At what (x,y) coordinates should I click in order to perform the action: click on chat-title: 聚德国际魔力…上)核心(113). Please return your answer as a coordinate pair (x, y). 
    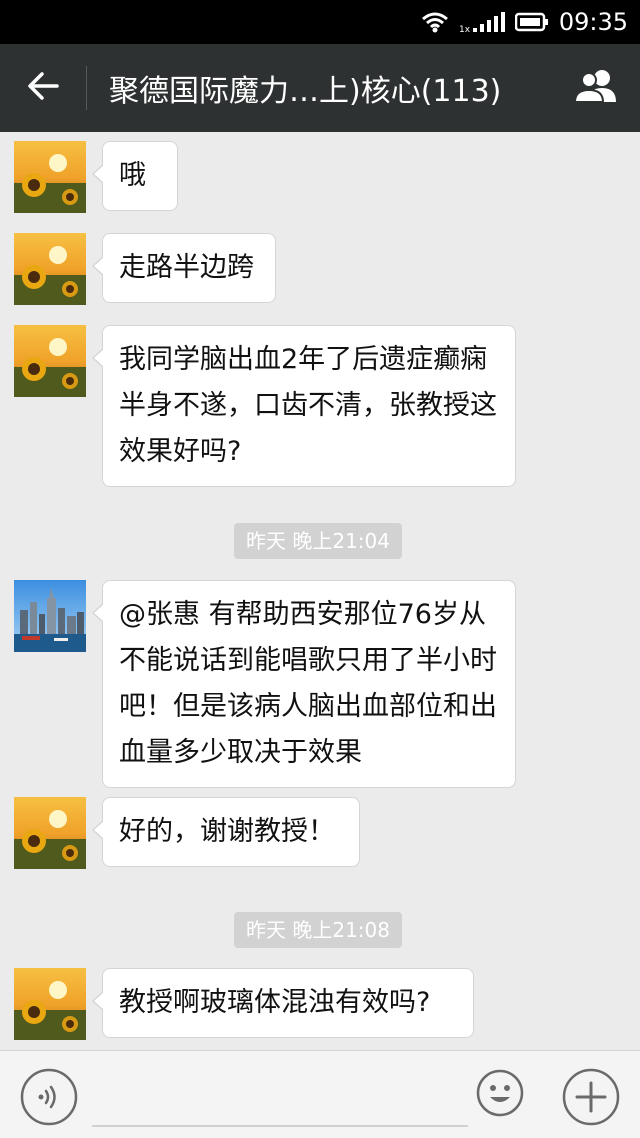
    Looking at the image, I should click on (319, 88).